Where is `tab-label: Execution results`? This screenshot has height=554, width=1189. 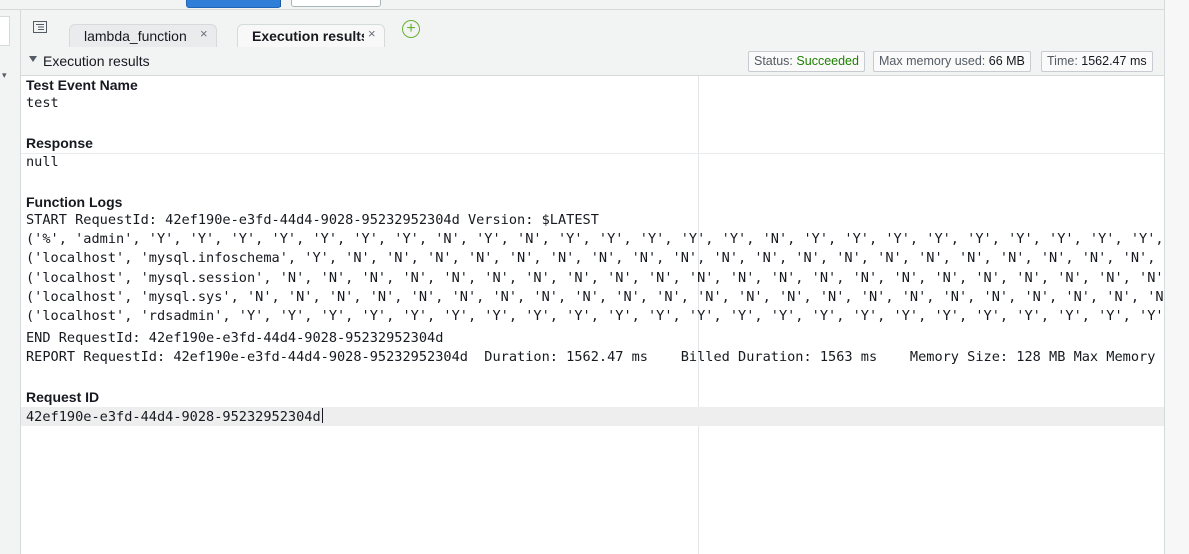
tab-label: Execution results is located at coordinates (308, 36).